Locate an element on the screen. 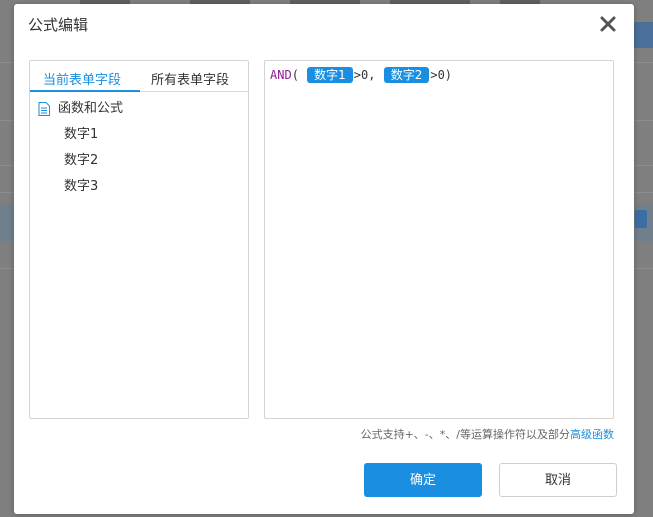 The height and width of the screenshot is (517, 653). tree-item-functions: 函数和公式 is located at coordinates (139, 109).